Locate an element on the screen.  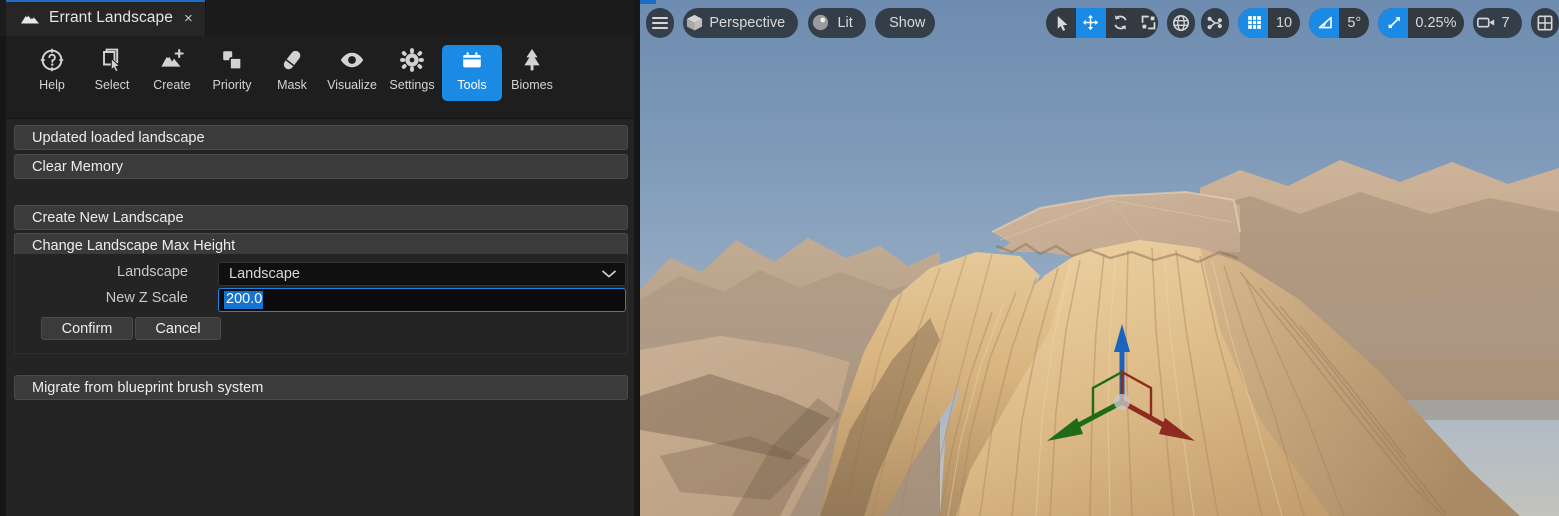
transform-tool-group is located at coordinates (1101, 22).